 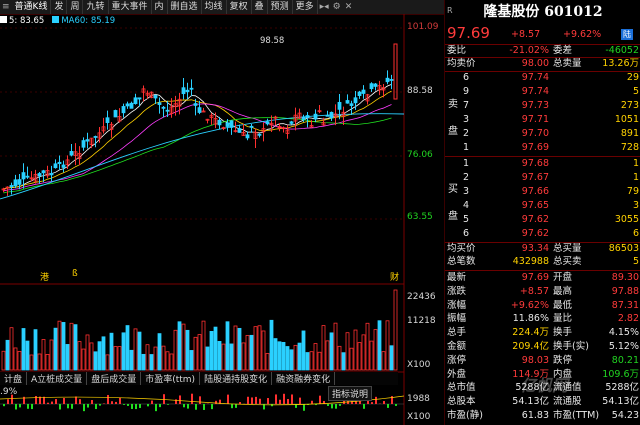 What do you see at coordinates (542, 78) in the screenshot?
I see `ask-row: 6 97.74 29` at bounding box center [542, 78].